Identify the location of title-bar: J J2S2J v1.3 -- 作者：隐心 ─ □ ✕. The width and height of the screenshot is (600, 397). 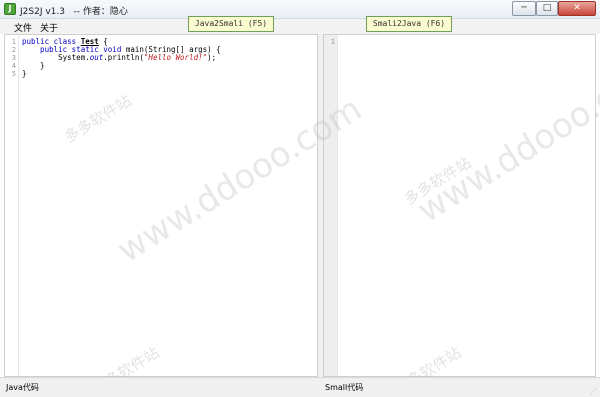
(300, 9).